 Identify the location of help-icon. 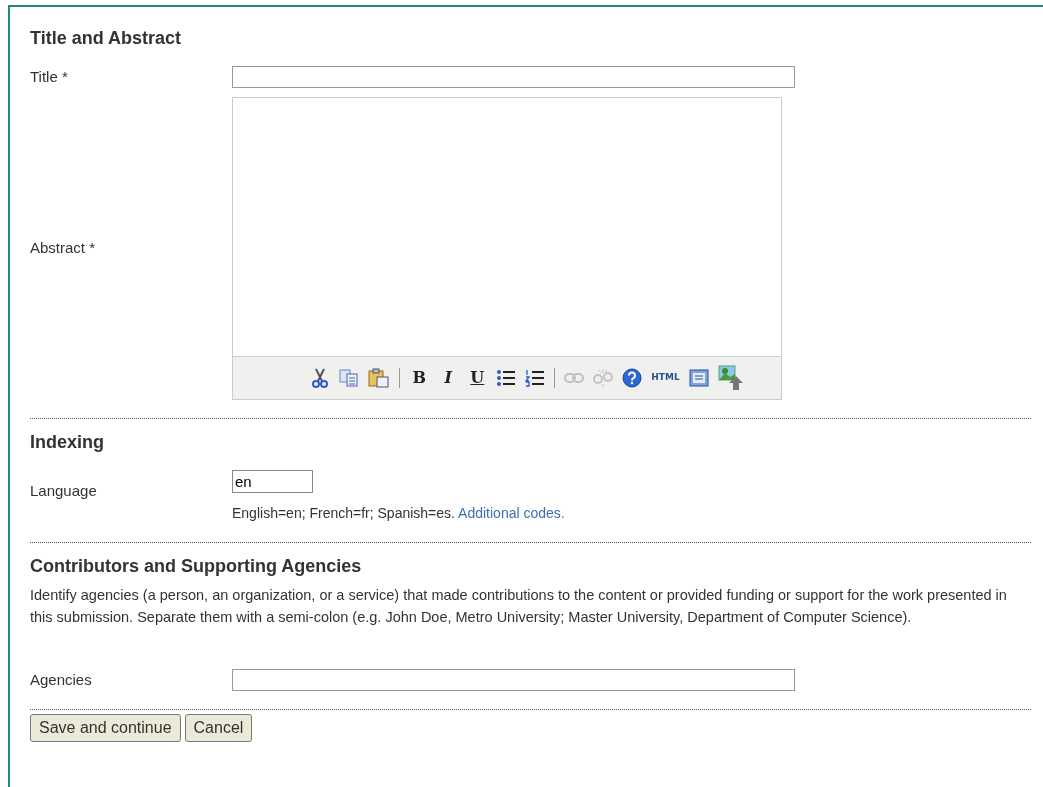
(632, 377).